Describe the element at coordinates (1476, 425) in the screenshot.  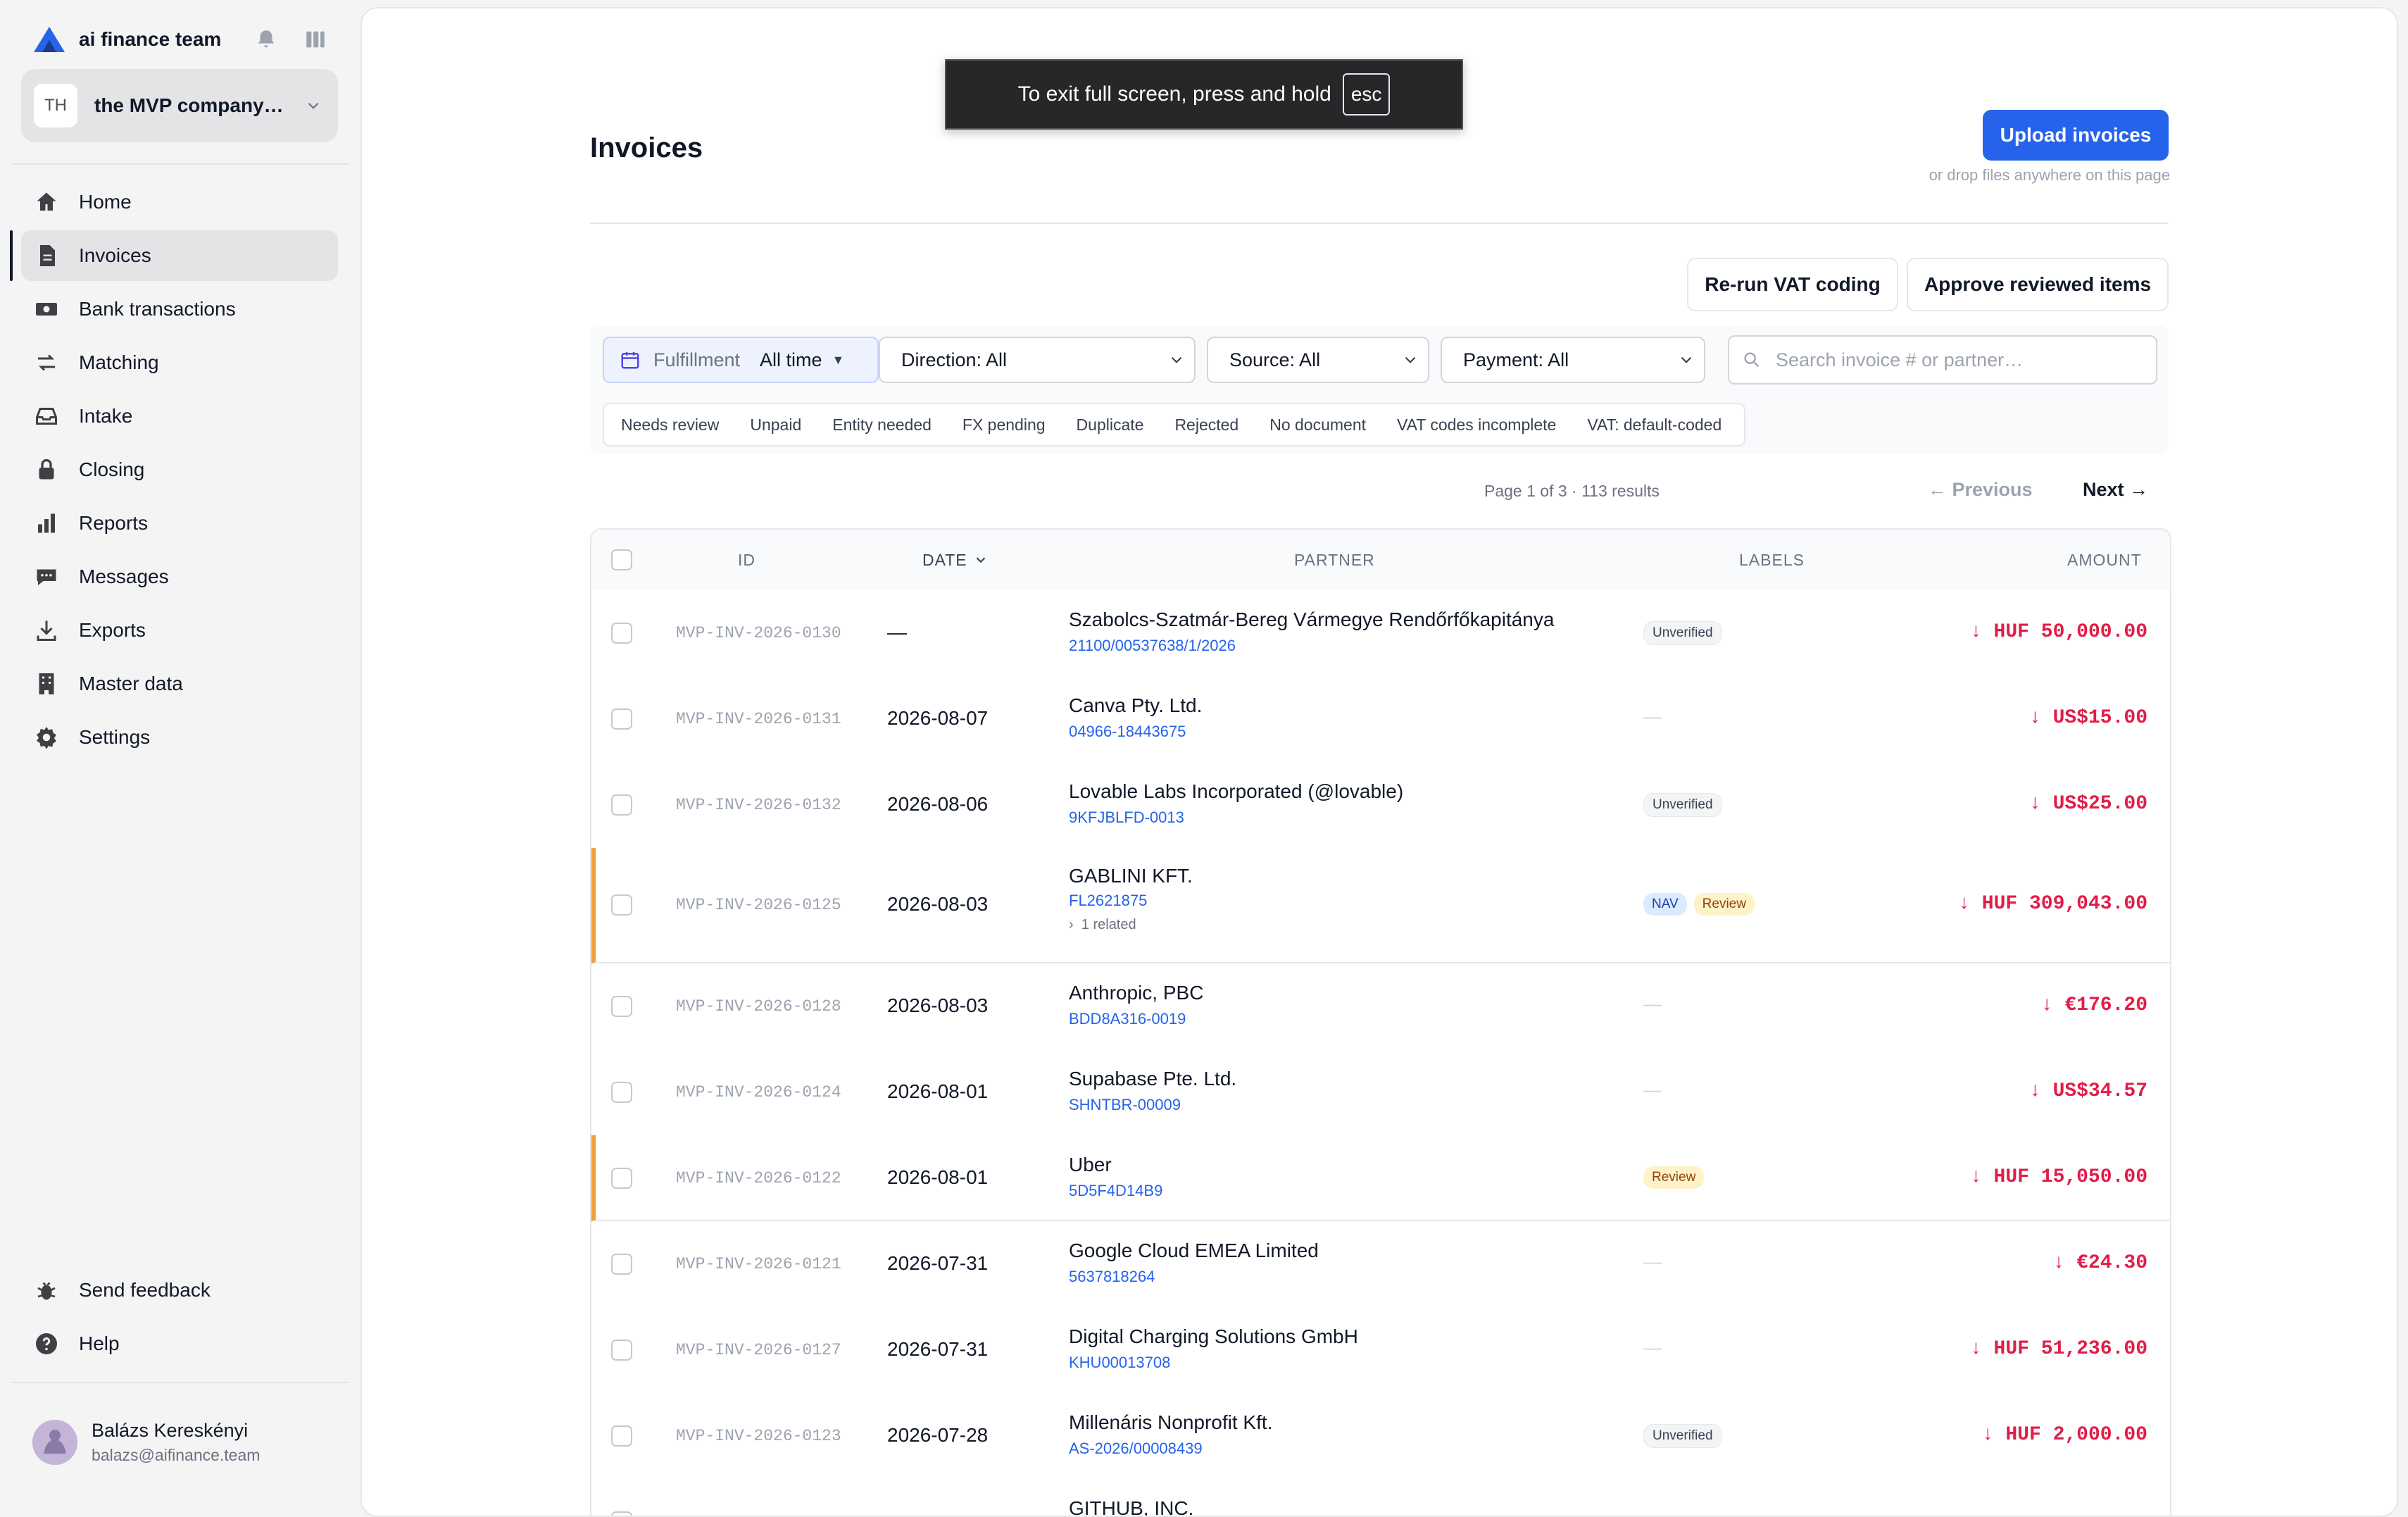
I see `quick-filter-vat-codes-incomplete: VAT codes incomplete` at that location.